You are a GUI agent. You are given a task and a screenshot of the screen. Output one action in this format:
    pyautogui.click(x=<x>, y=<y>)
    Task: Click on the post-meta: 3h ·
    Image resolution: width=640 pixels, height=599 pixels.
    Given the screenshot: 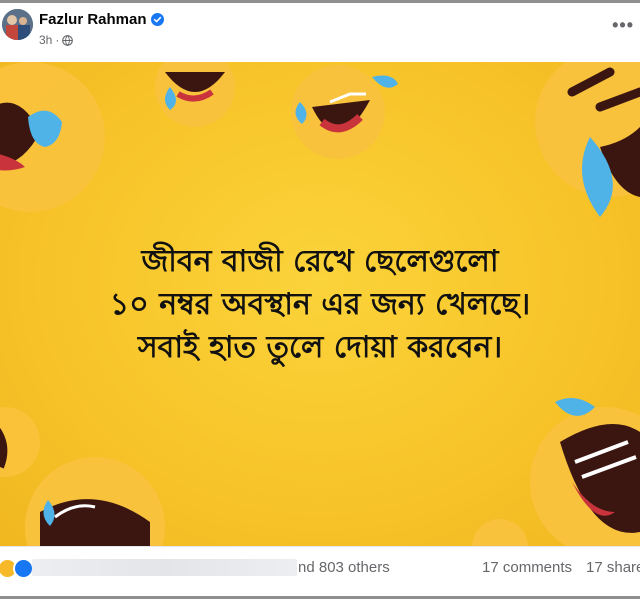 What is the action you would take?
    pyautogui.click(x=56, y=40)
    